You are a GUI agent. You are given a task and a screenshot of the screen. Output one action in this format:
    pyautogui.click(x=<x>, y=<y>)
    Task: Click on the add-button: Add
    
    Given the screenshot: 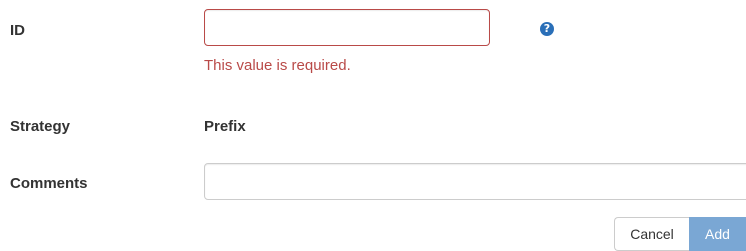 What is the action you would take?
    pyautogui.click(x=717, y=234)
    